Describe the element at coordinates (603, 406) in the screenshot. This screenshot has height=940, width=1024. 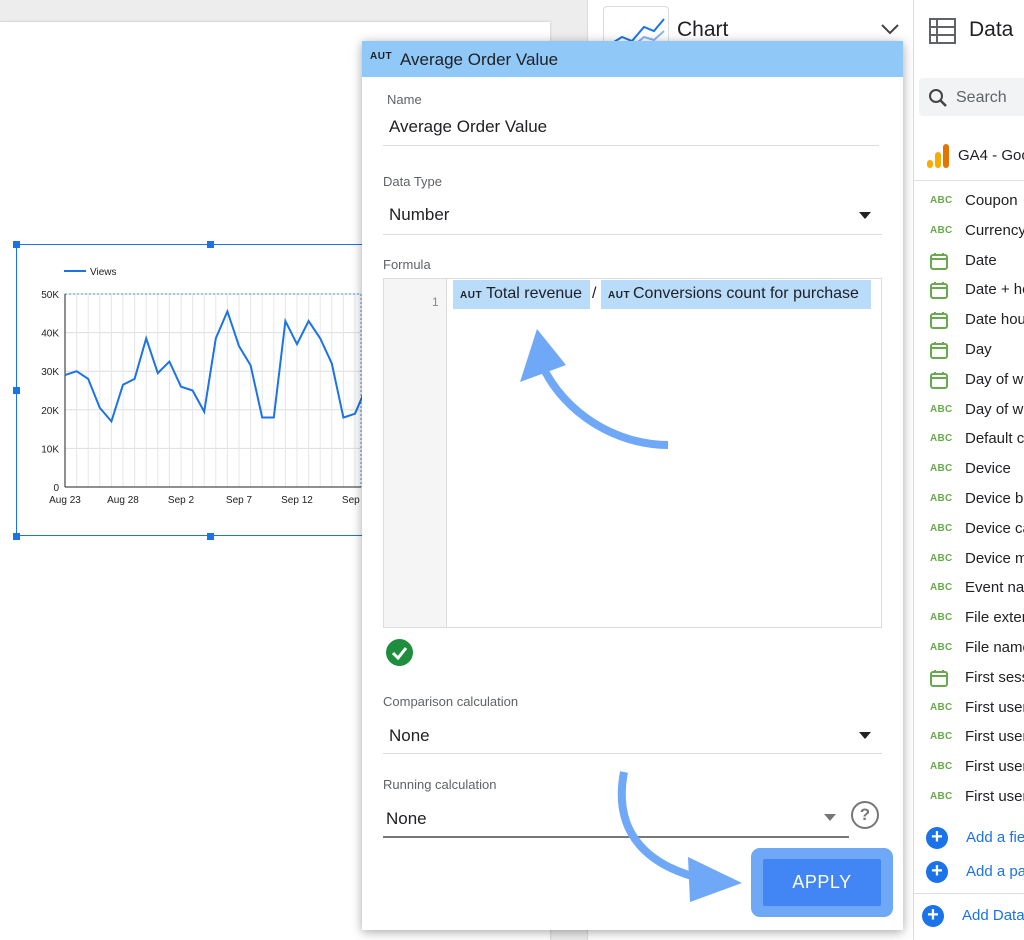
I see `arrow-to-formula` at that location.